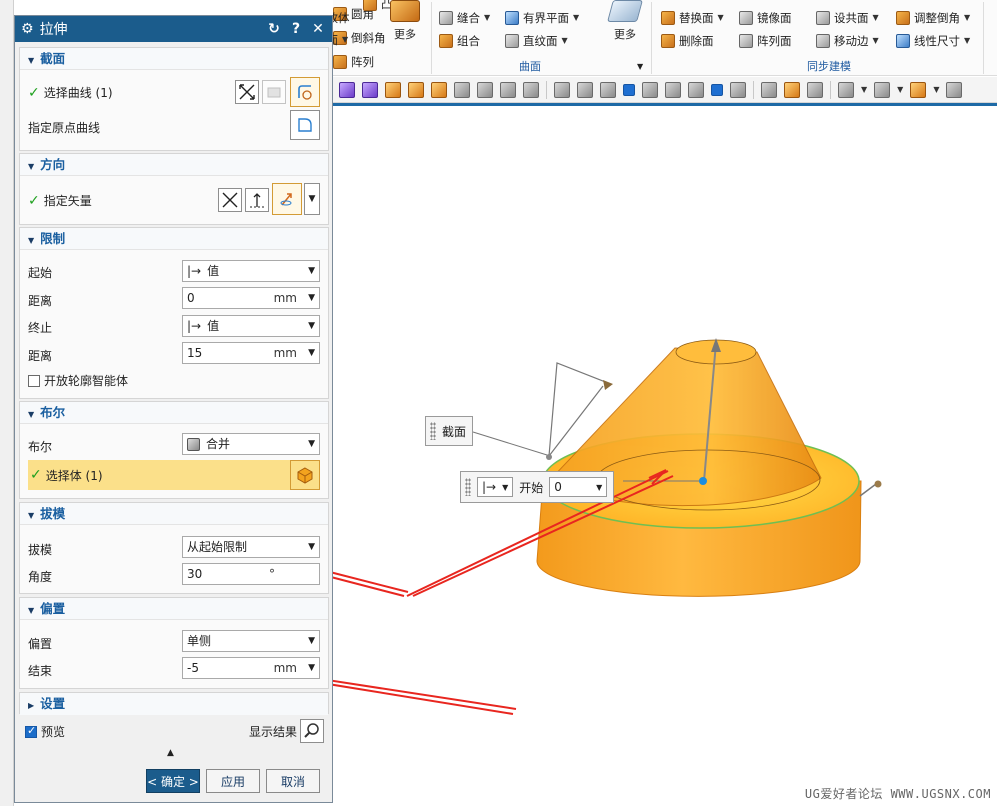 The width and height of the screenshot is (997, 806). What do you see at coordinates (174, 548) in the screenshot?
I see `draft-section: ▼ 拔模 拔模 从起始限制 ▼ 角度 30 °` at bounding box center [174, 548].